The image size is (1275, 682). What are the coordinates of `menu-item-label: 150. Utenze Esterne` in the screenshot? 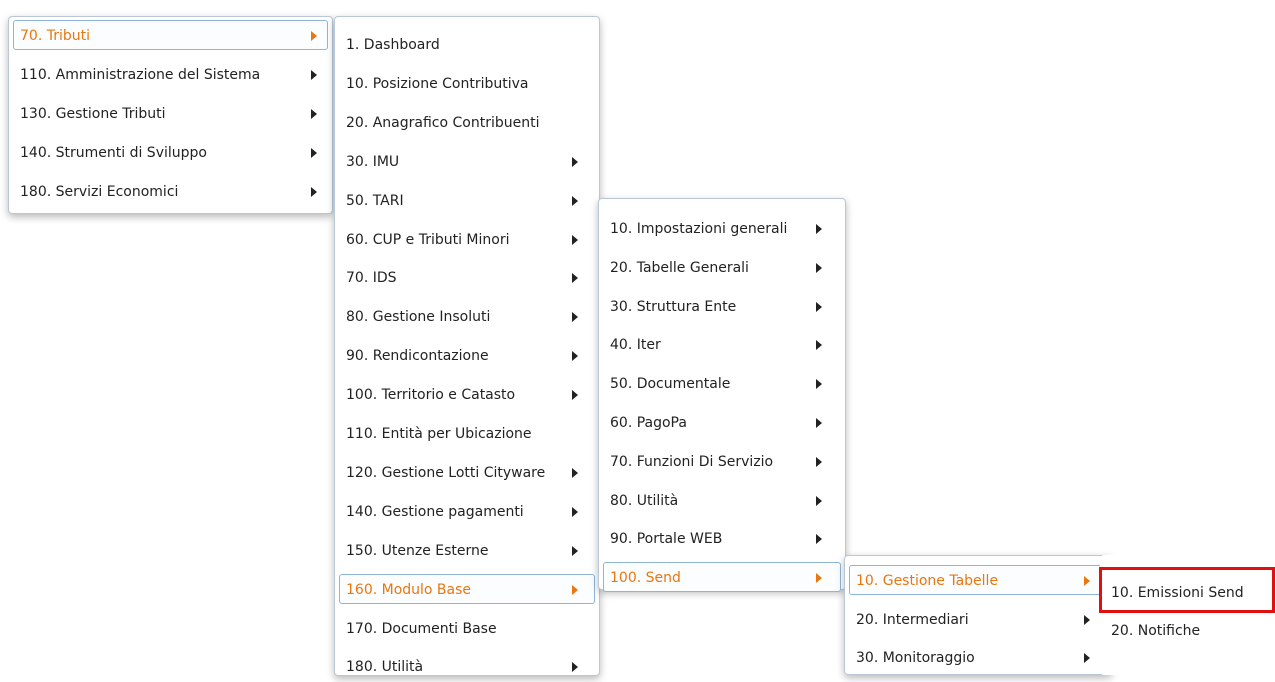 It's located at (417, 550).